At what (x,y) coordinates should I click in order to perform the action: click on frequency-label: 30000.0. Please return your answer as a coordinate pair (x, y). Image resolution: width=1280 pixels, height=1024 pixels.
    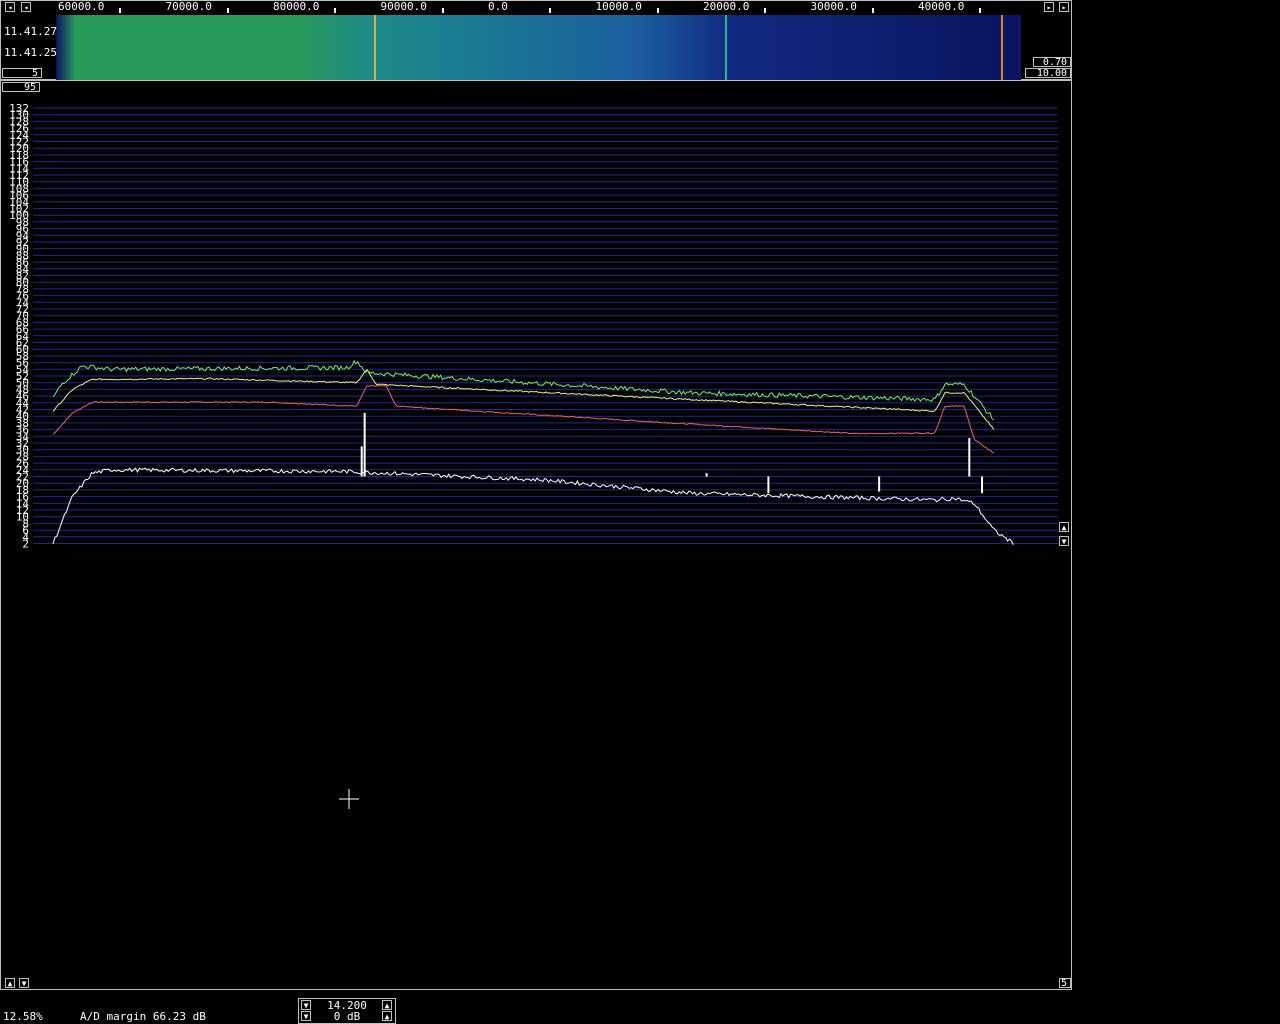
    Looking at the image, I should click on (833, 6).